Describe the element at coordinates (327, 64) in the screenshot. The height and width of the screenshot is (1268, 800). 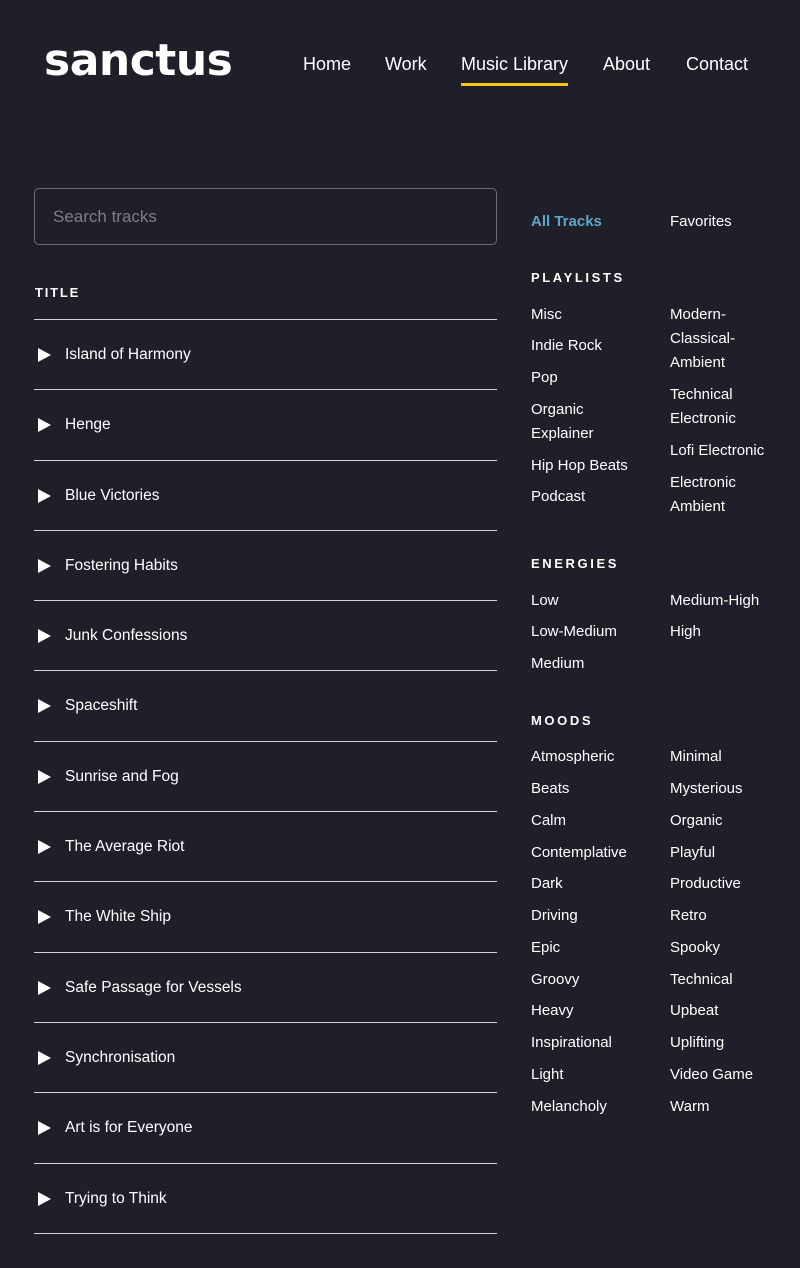
I see `nav-home: Home` at that location.